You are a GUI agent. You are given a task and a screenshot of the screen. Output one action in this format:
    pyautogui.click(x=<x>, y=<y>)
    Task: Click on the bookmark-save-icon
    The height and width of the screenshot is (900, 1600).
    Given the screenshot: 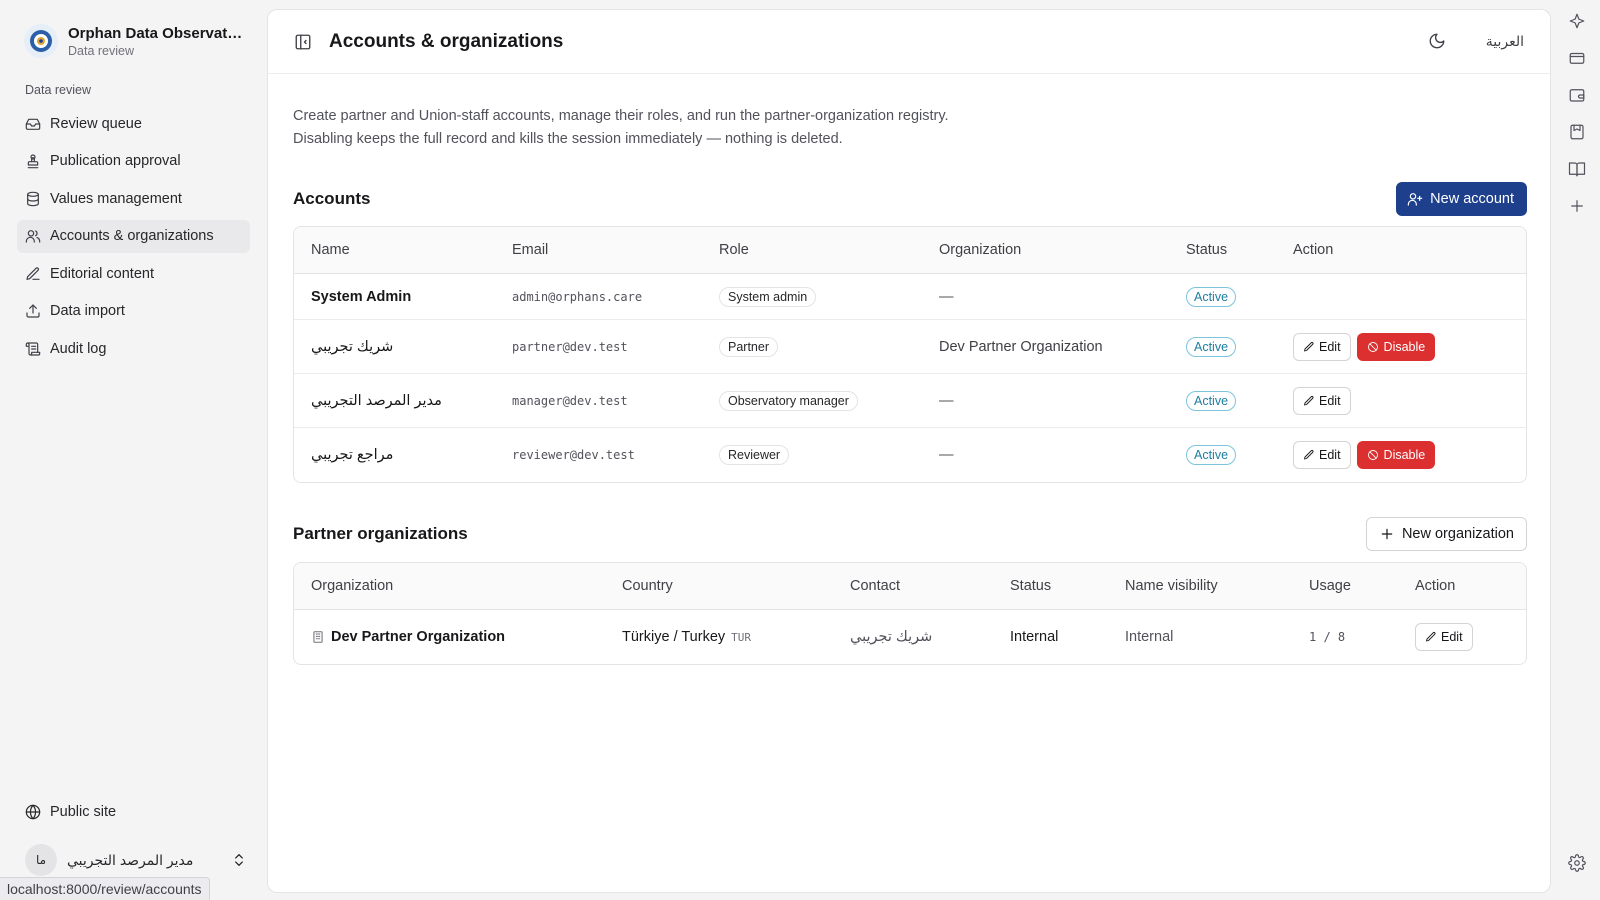 What is the action you would take?
    pyautogui.click(x=1577, y=132)
    